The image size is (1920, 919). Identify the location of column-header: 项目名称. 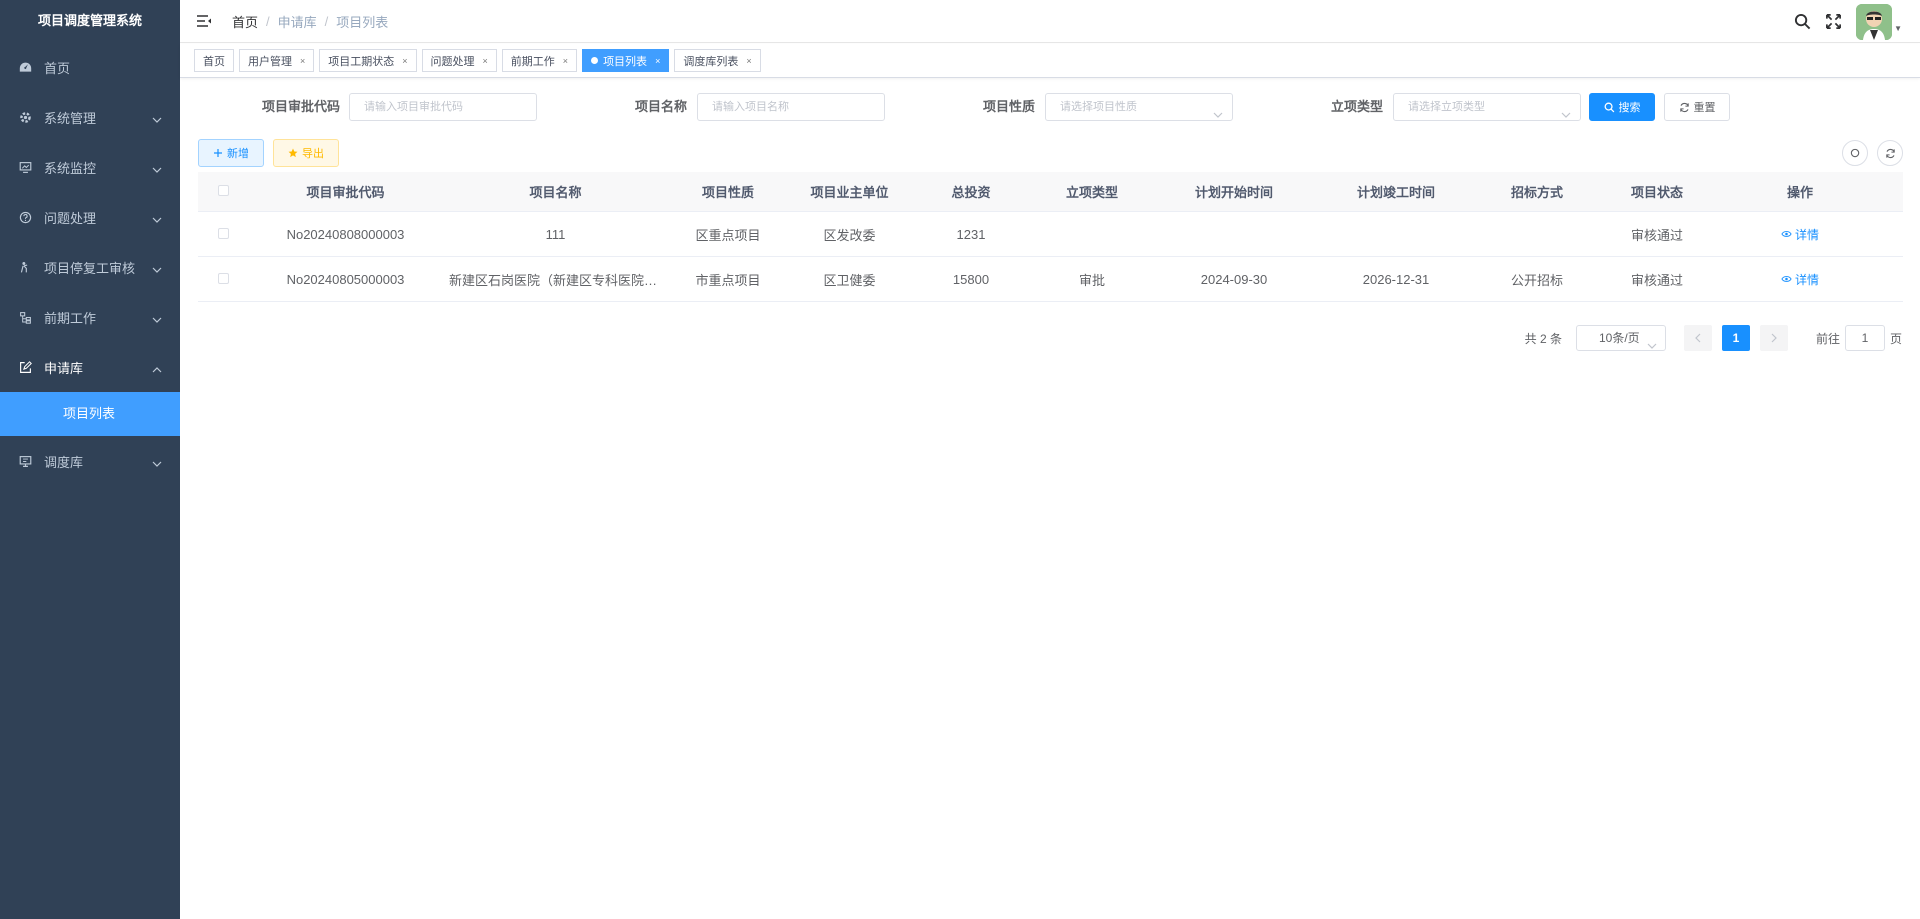
(555, 192).